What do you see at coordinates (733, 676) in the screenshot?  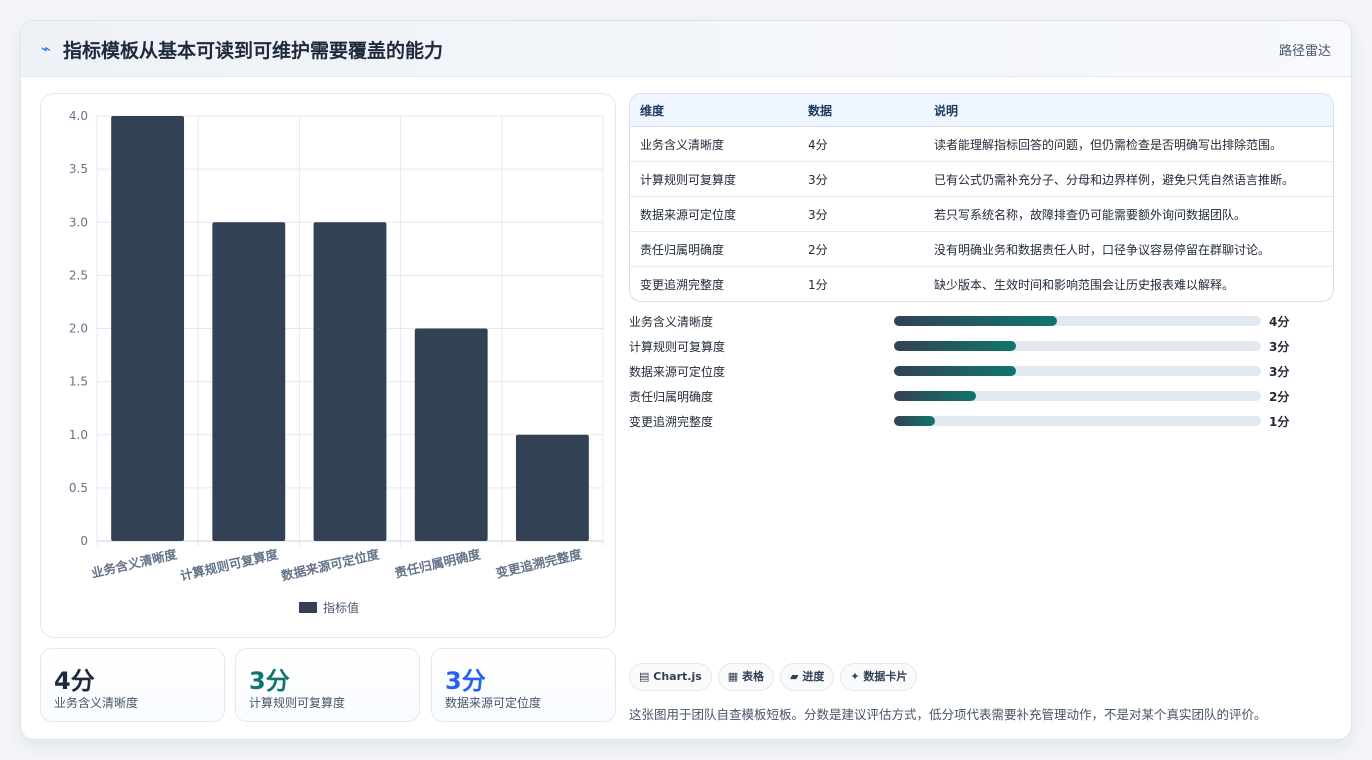 I see `table-icon: ▦` at bounding box center [733, 676].